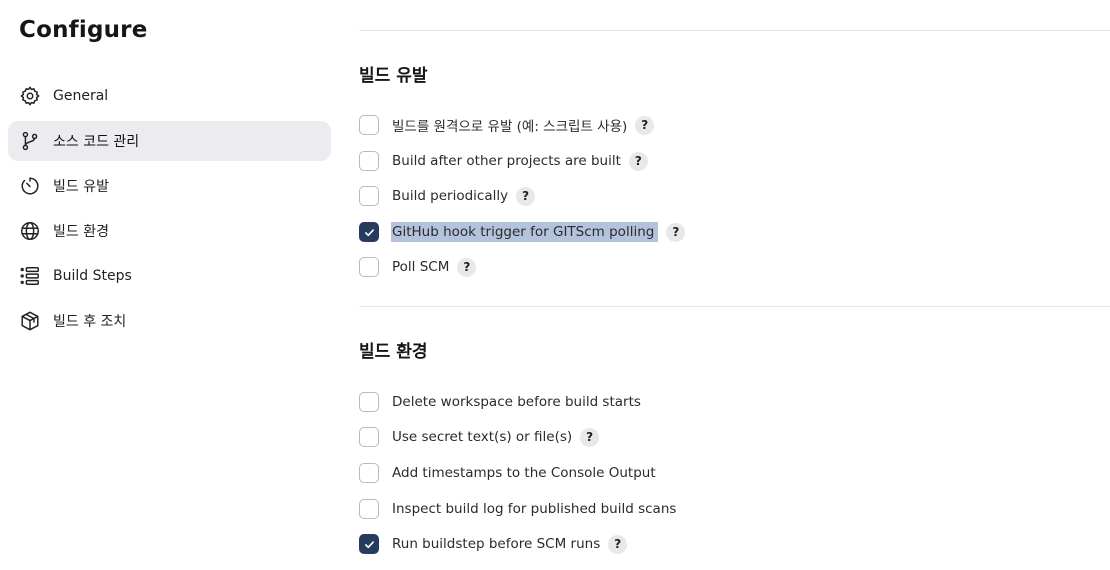 Image resolution: width=1110 pixels, height=570 pixels. Describe the element at coordinates (30, 141) in the screenshot. I see `branch-icon` at that location.